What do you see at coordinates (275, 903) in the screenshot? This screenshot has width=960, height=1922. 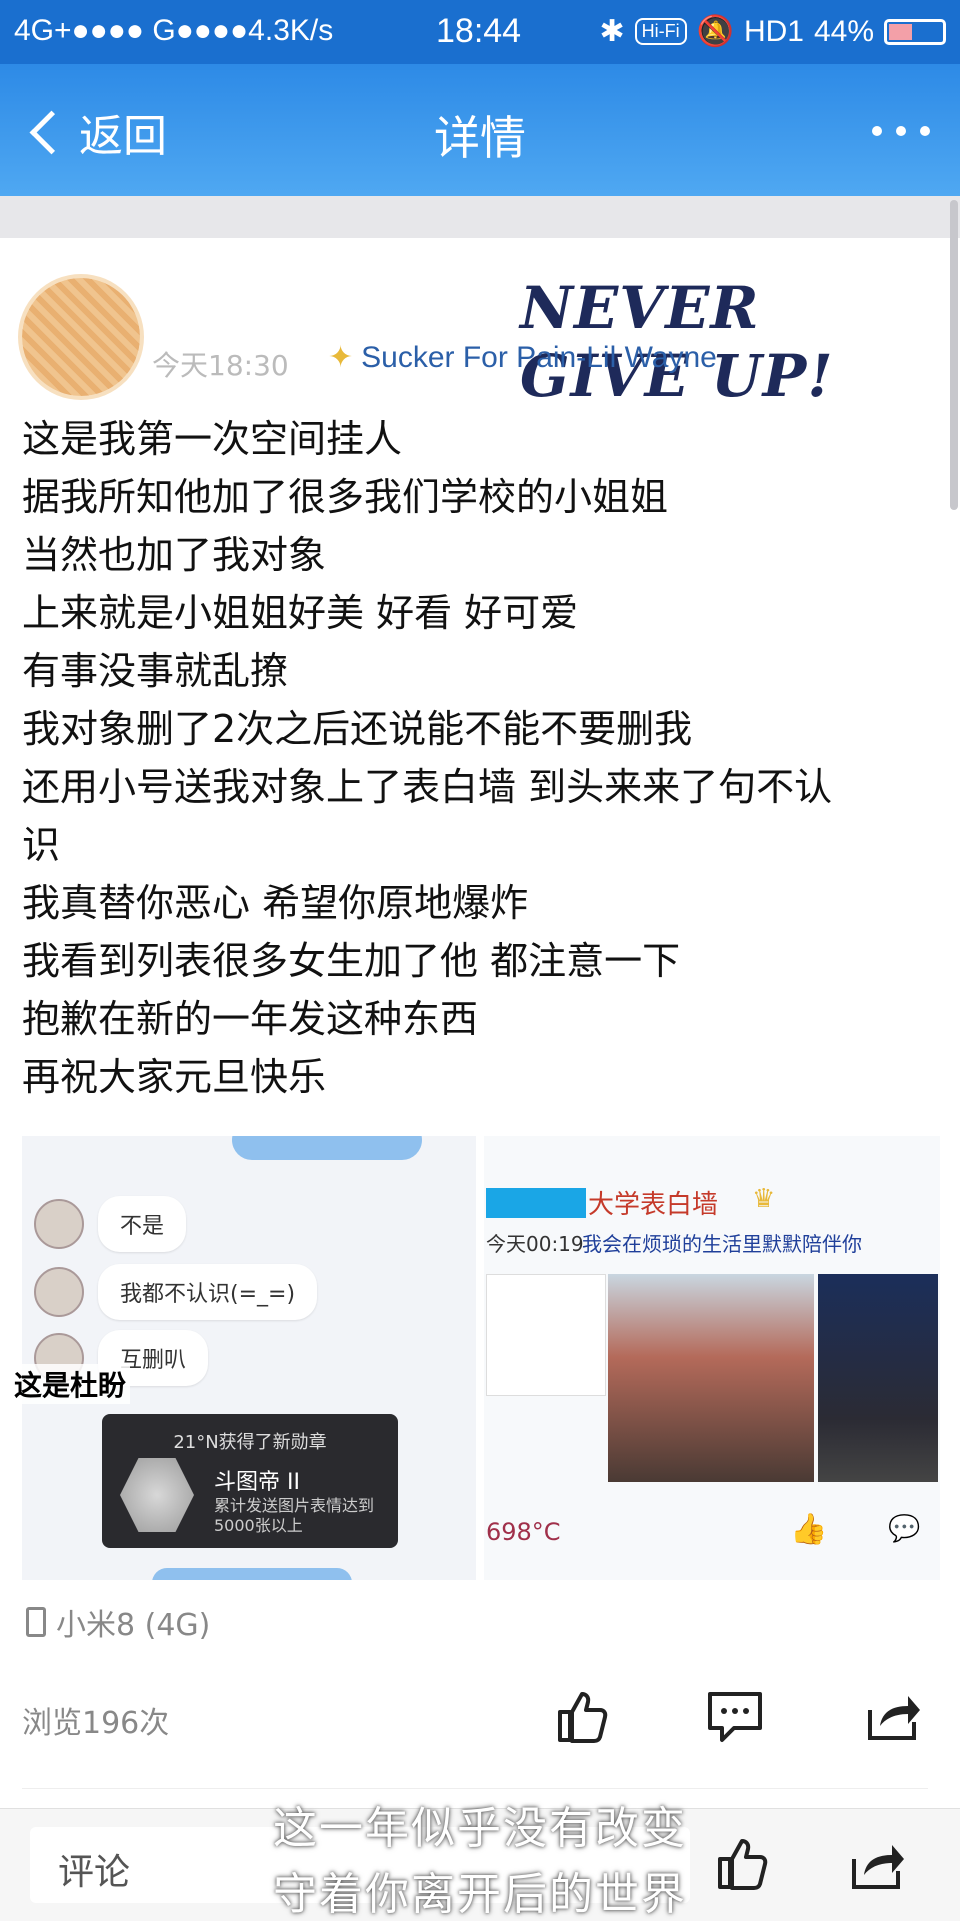 I see `post-line: 我真替你恶心 希望你原地爆炸` at bounding box center [275, 903].